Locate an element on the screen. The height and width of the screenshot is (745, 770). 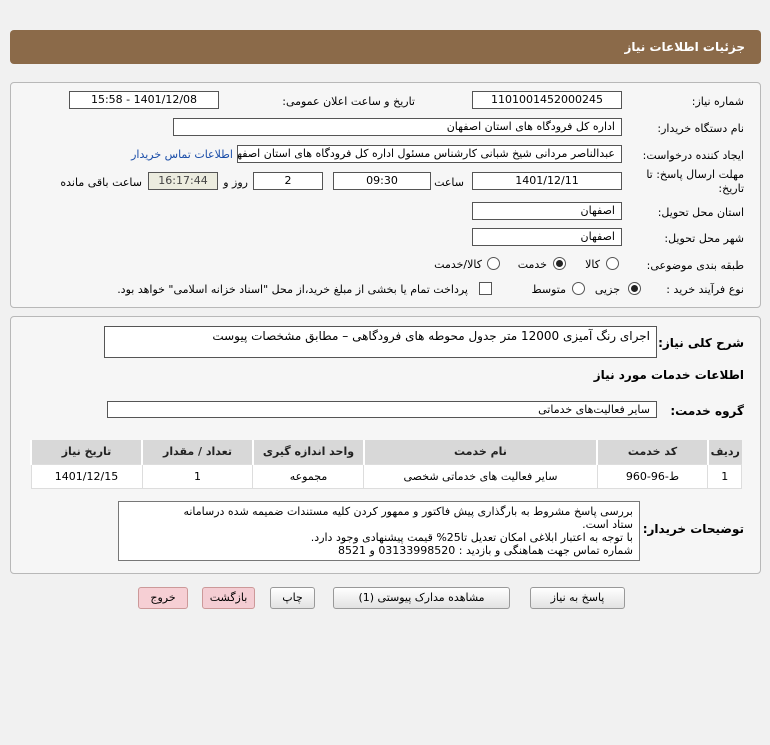
reply-button: پاسخ به نیاز is located at coordinates (577, 598).